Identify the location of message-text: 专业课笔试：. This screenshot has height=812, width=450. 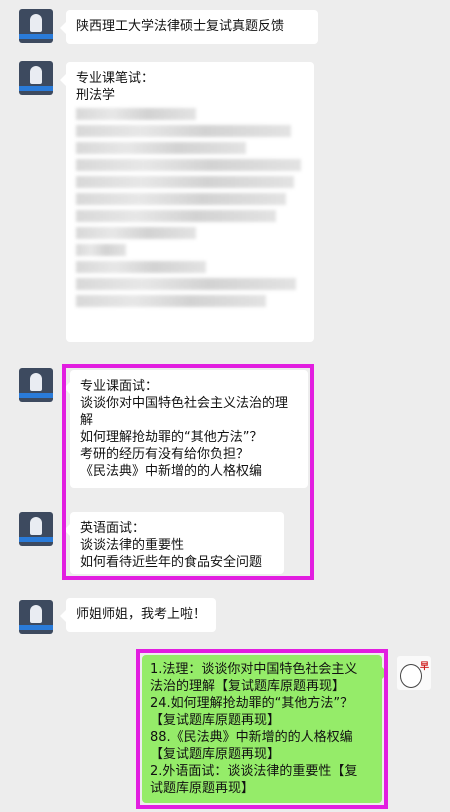
(115, 78).